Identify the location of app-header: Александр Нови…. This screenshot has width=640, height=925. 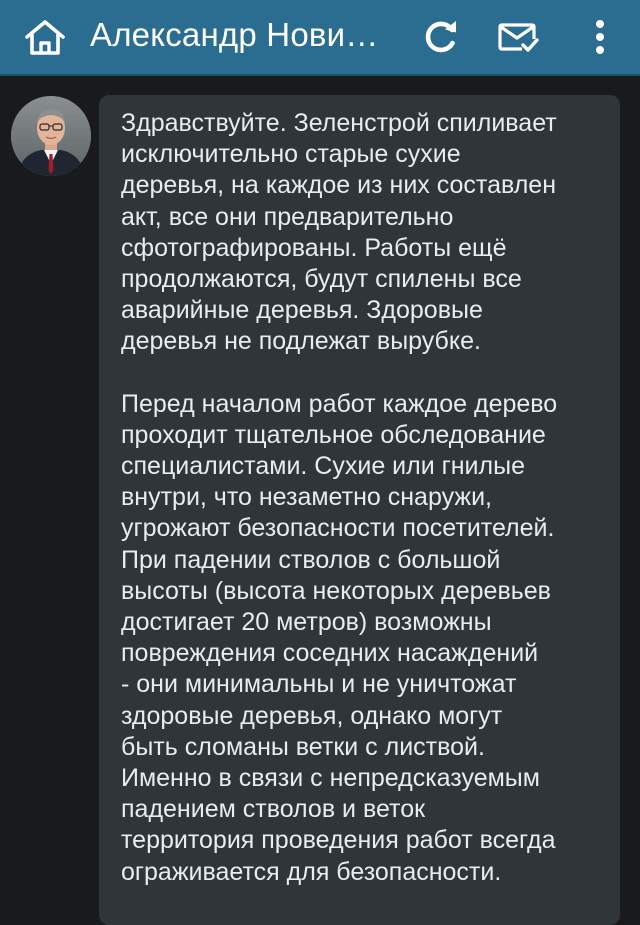
(320, 38).